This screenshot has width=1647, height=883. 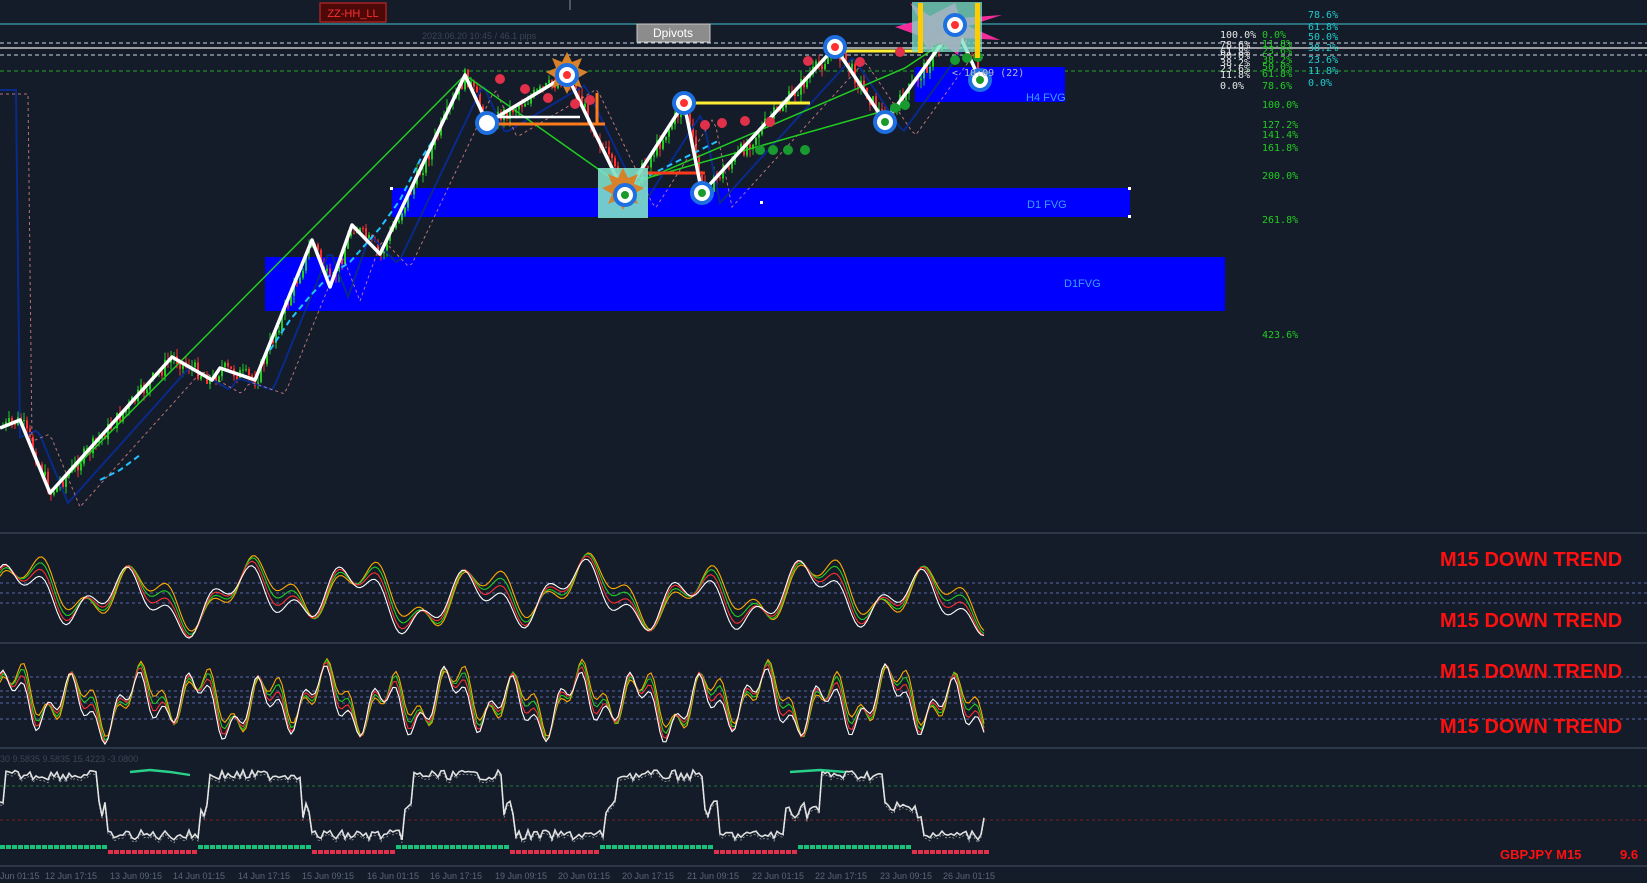 I want to click on zz-hh-ll-button: ZZ-HH_LL, so click(x=353, y=12).